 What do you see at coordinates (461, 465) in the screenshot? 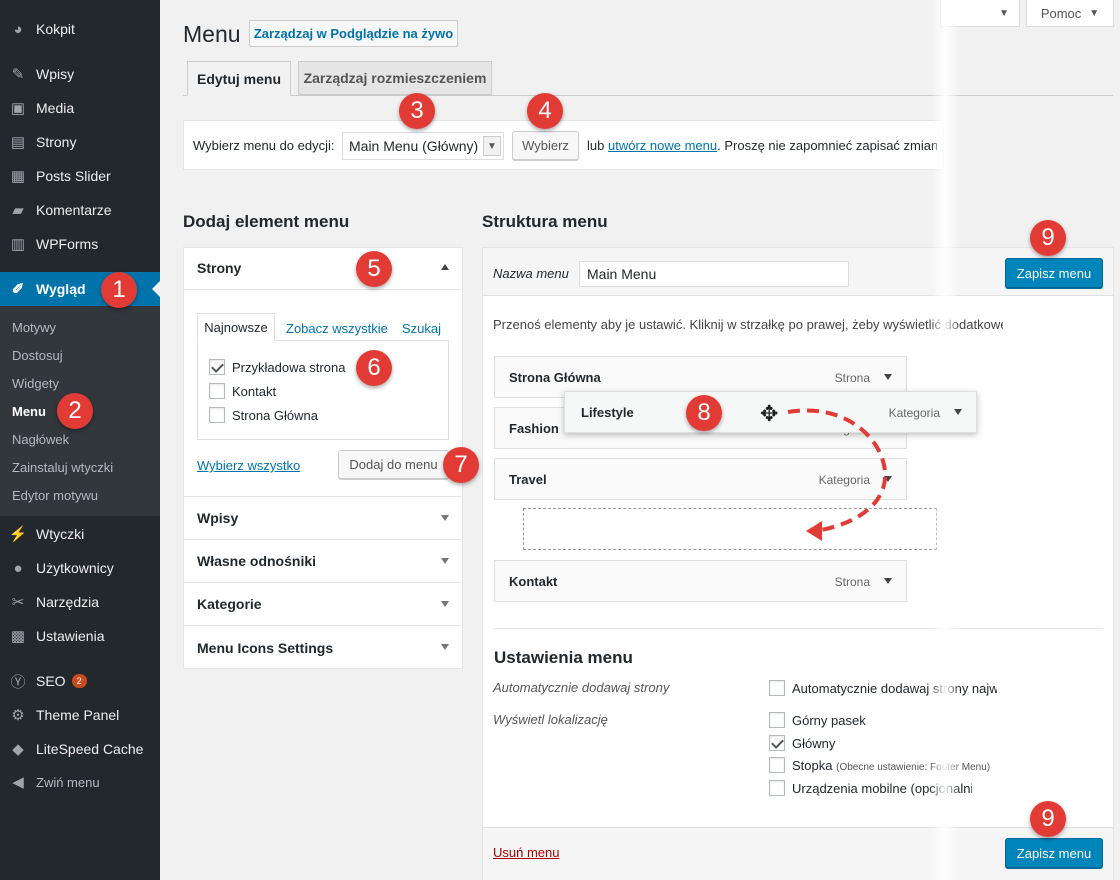
I see `callout-7: 7` at bounding box center [461, 465].